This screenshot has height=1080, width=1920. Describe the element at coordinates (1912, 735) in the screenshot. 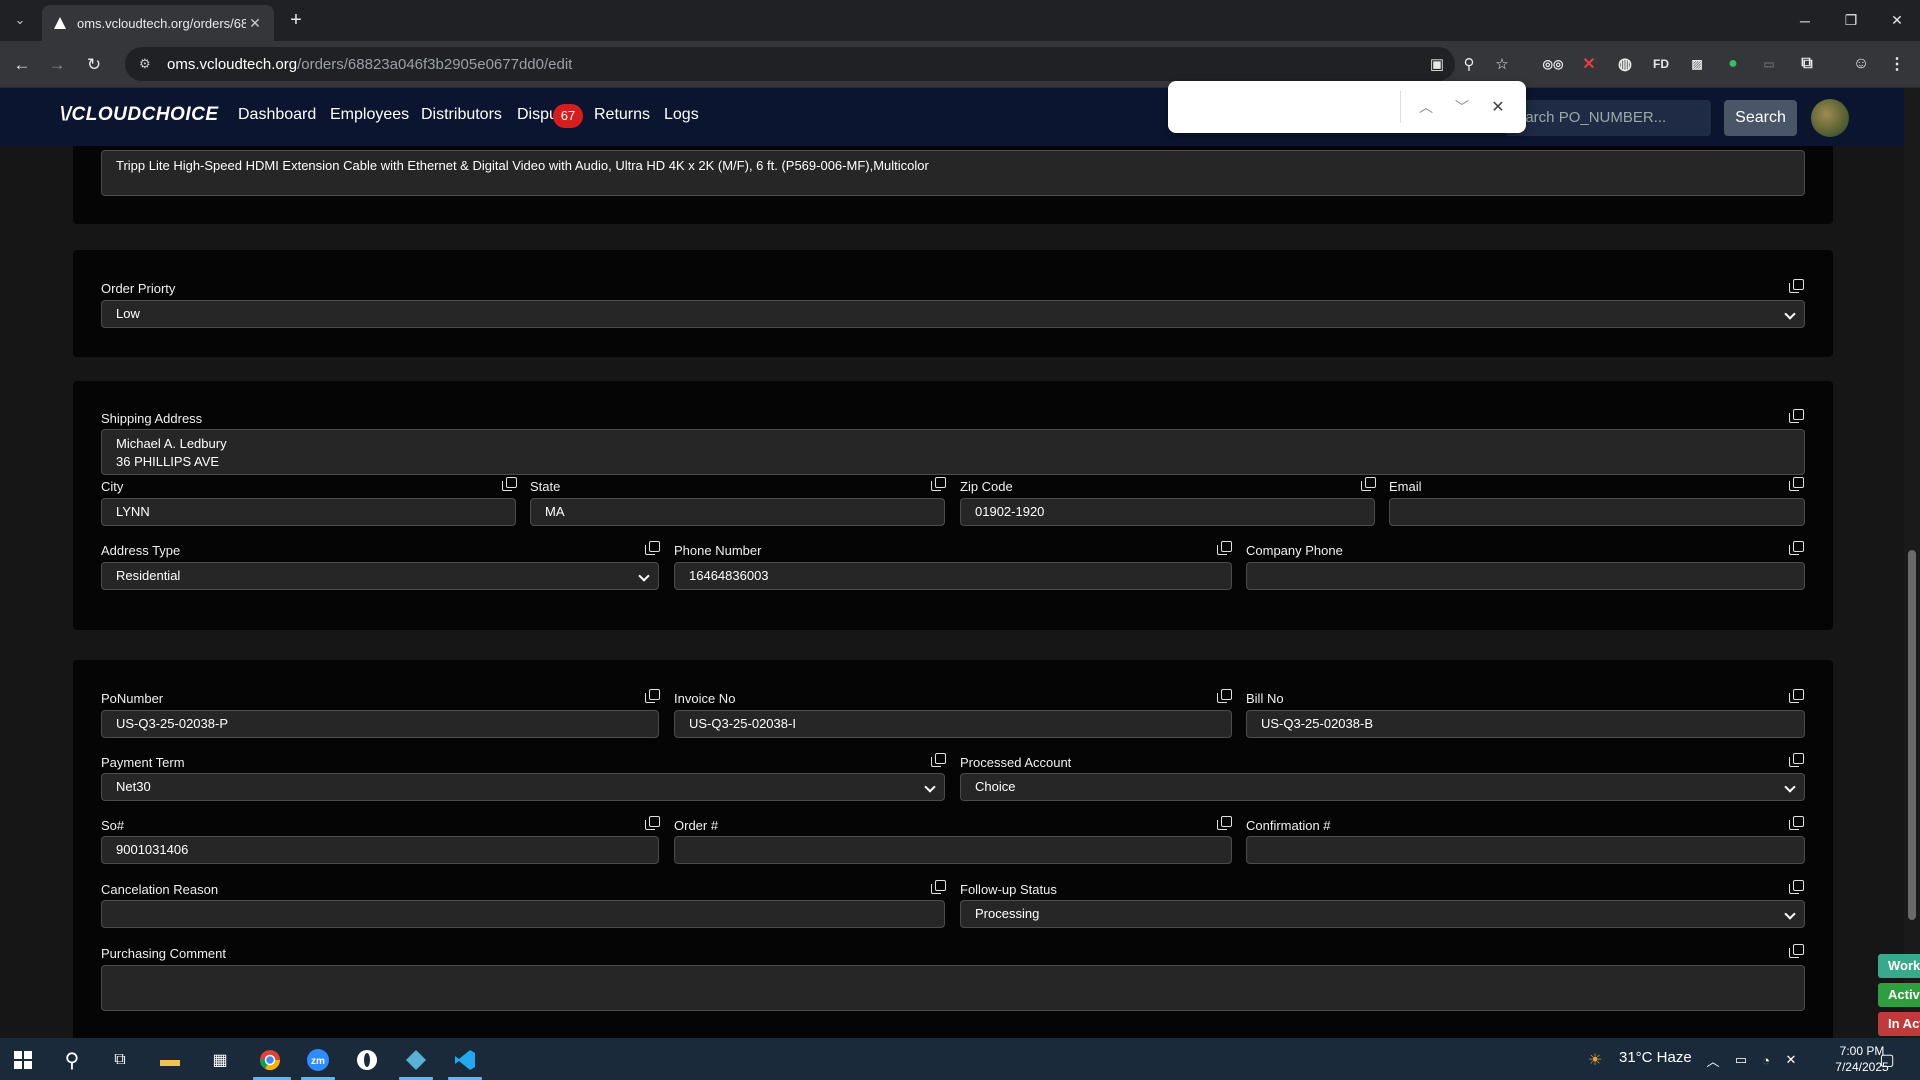

I see `scrollbar-thumb` at that location.